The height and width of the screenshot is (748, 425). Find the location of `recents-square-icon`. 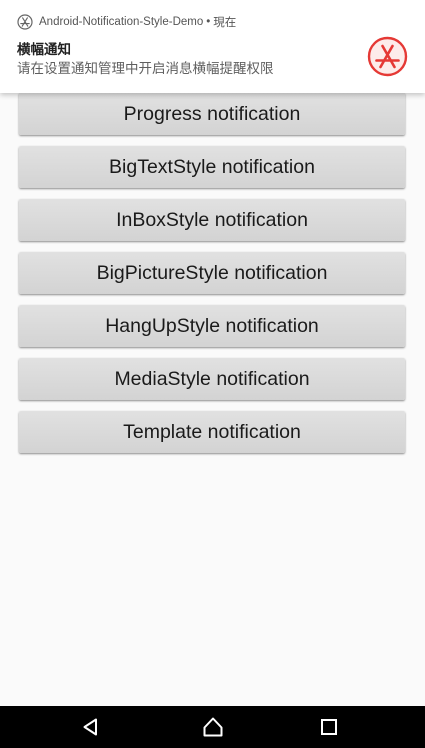

recents-square-icon is located at coordinates (329, 727).